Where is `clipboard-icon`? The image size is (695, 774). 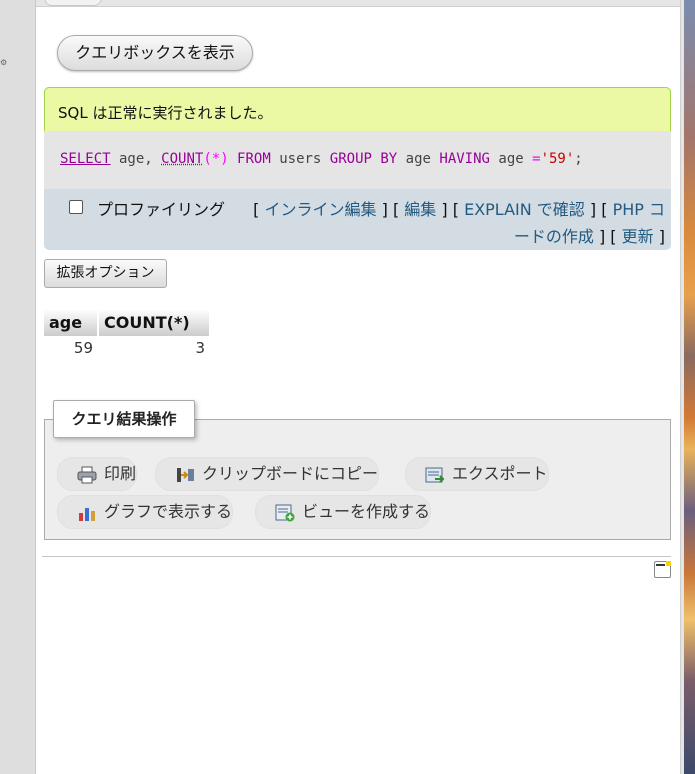 clipboard-icon is located at coordinates (185, 475).